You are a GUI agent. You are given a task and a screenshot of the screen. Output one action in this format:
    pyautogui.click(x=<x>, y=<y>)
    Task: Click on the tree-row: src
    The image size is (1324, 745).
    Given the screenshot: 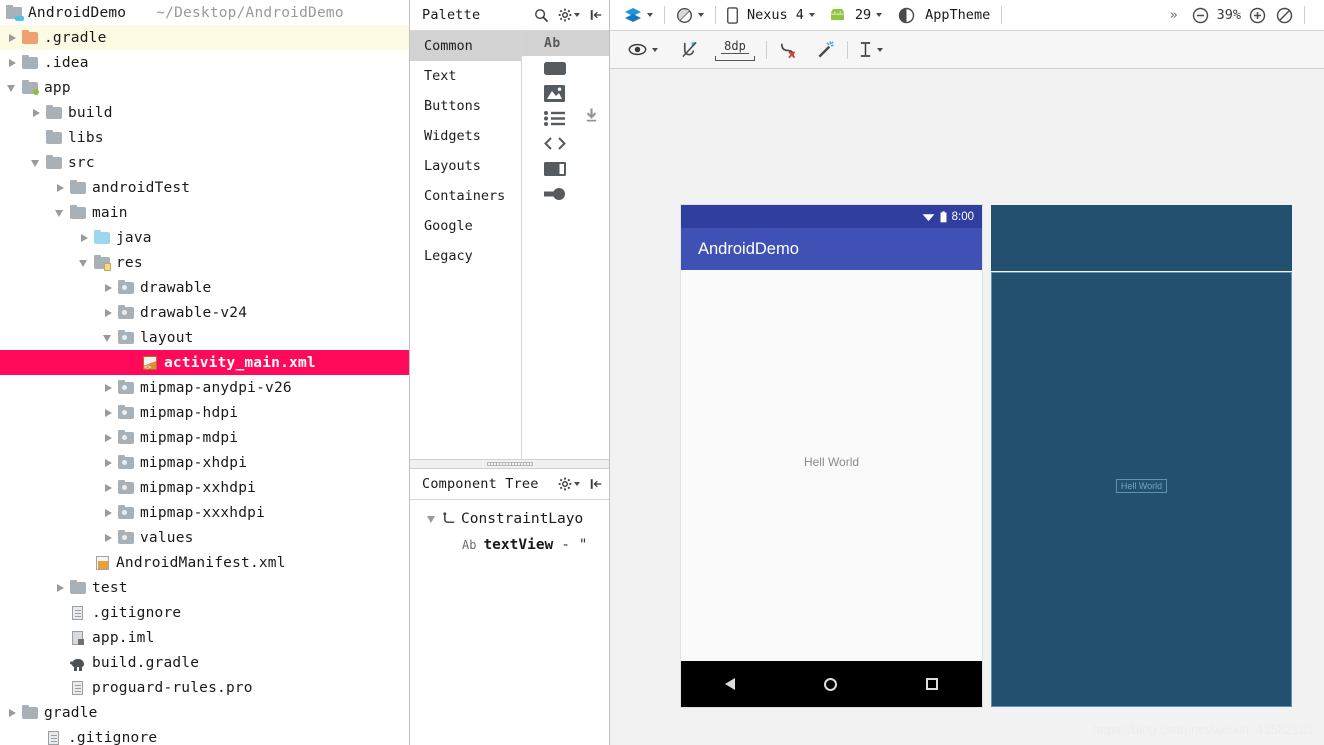 What is the action you would take?
    pyautogui.click(x=204, y=162)
    